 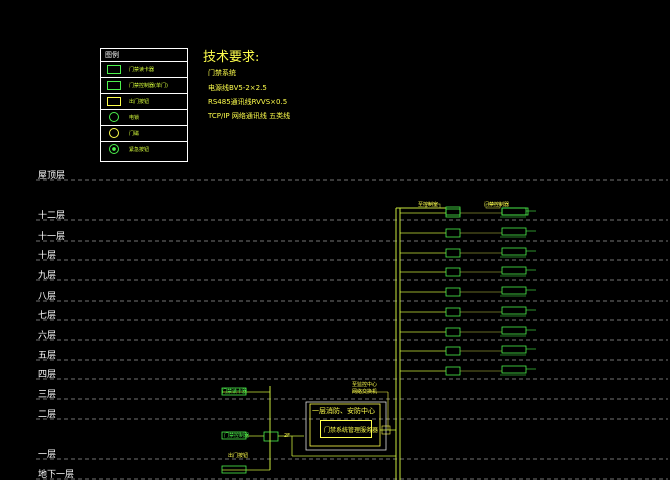 I want to click on requirements-title: 技术要求:, so click(x=231, y=57).